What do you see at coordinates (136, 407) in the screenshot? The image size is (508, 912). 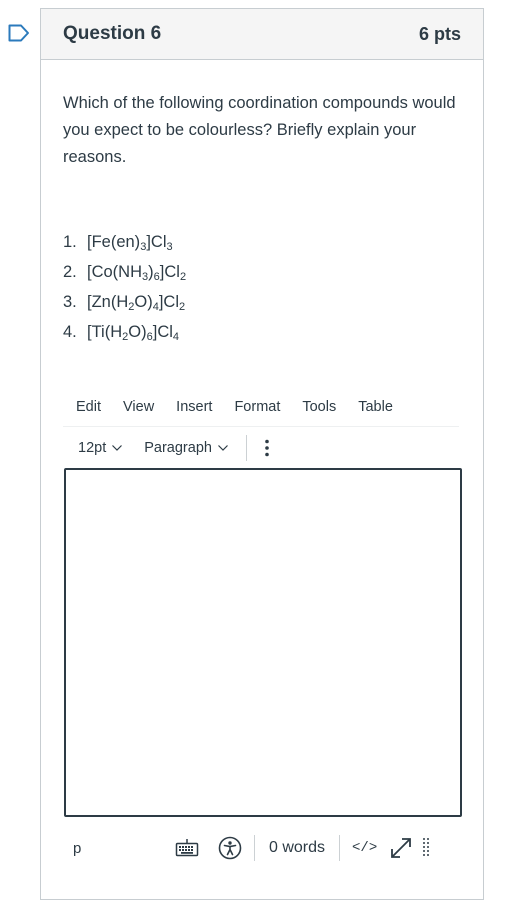 I see `menu-view: View` at bounding box center [136, 407].